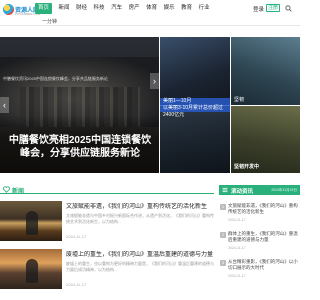 This screenshot has height=300, width=320. What do you see at coordinates (169, 8) in the screenshot?
I see `nav-item-entertainment: 娱乐` at bounding box center [169, 8].